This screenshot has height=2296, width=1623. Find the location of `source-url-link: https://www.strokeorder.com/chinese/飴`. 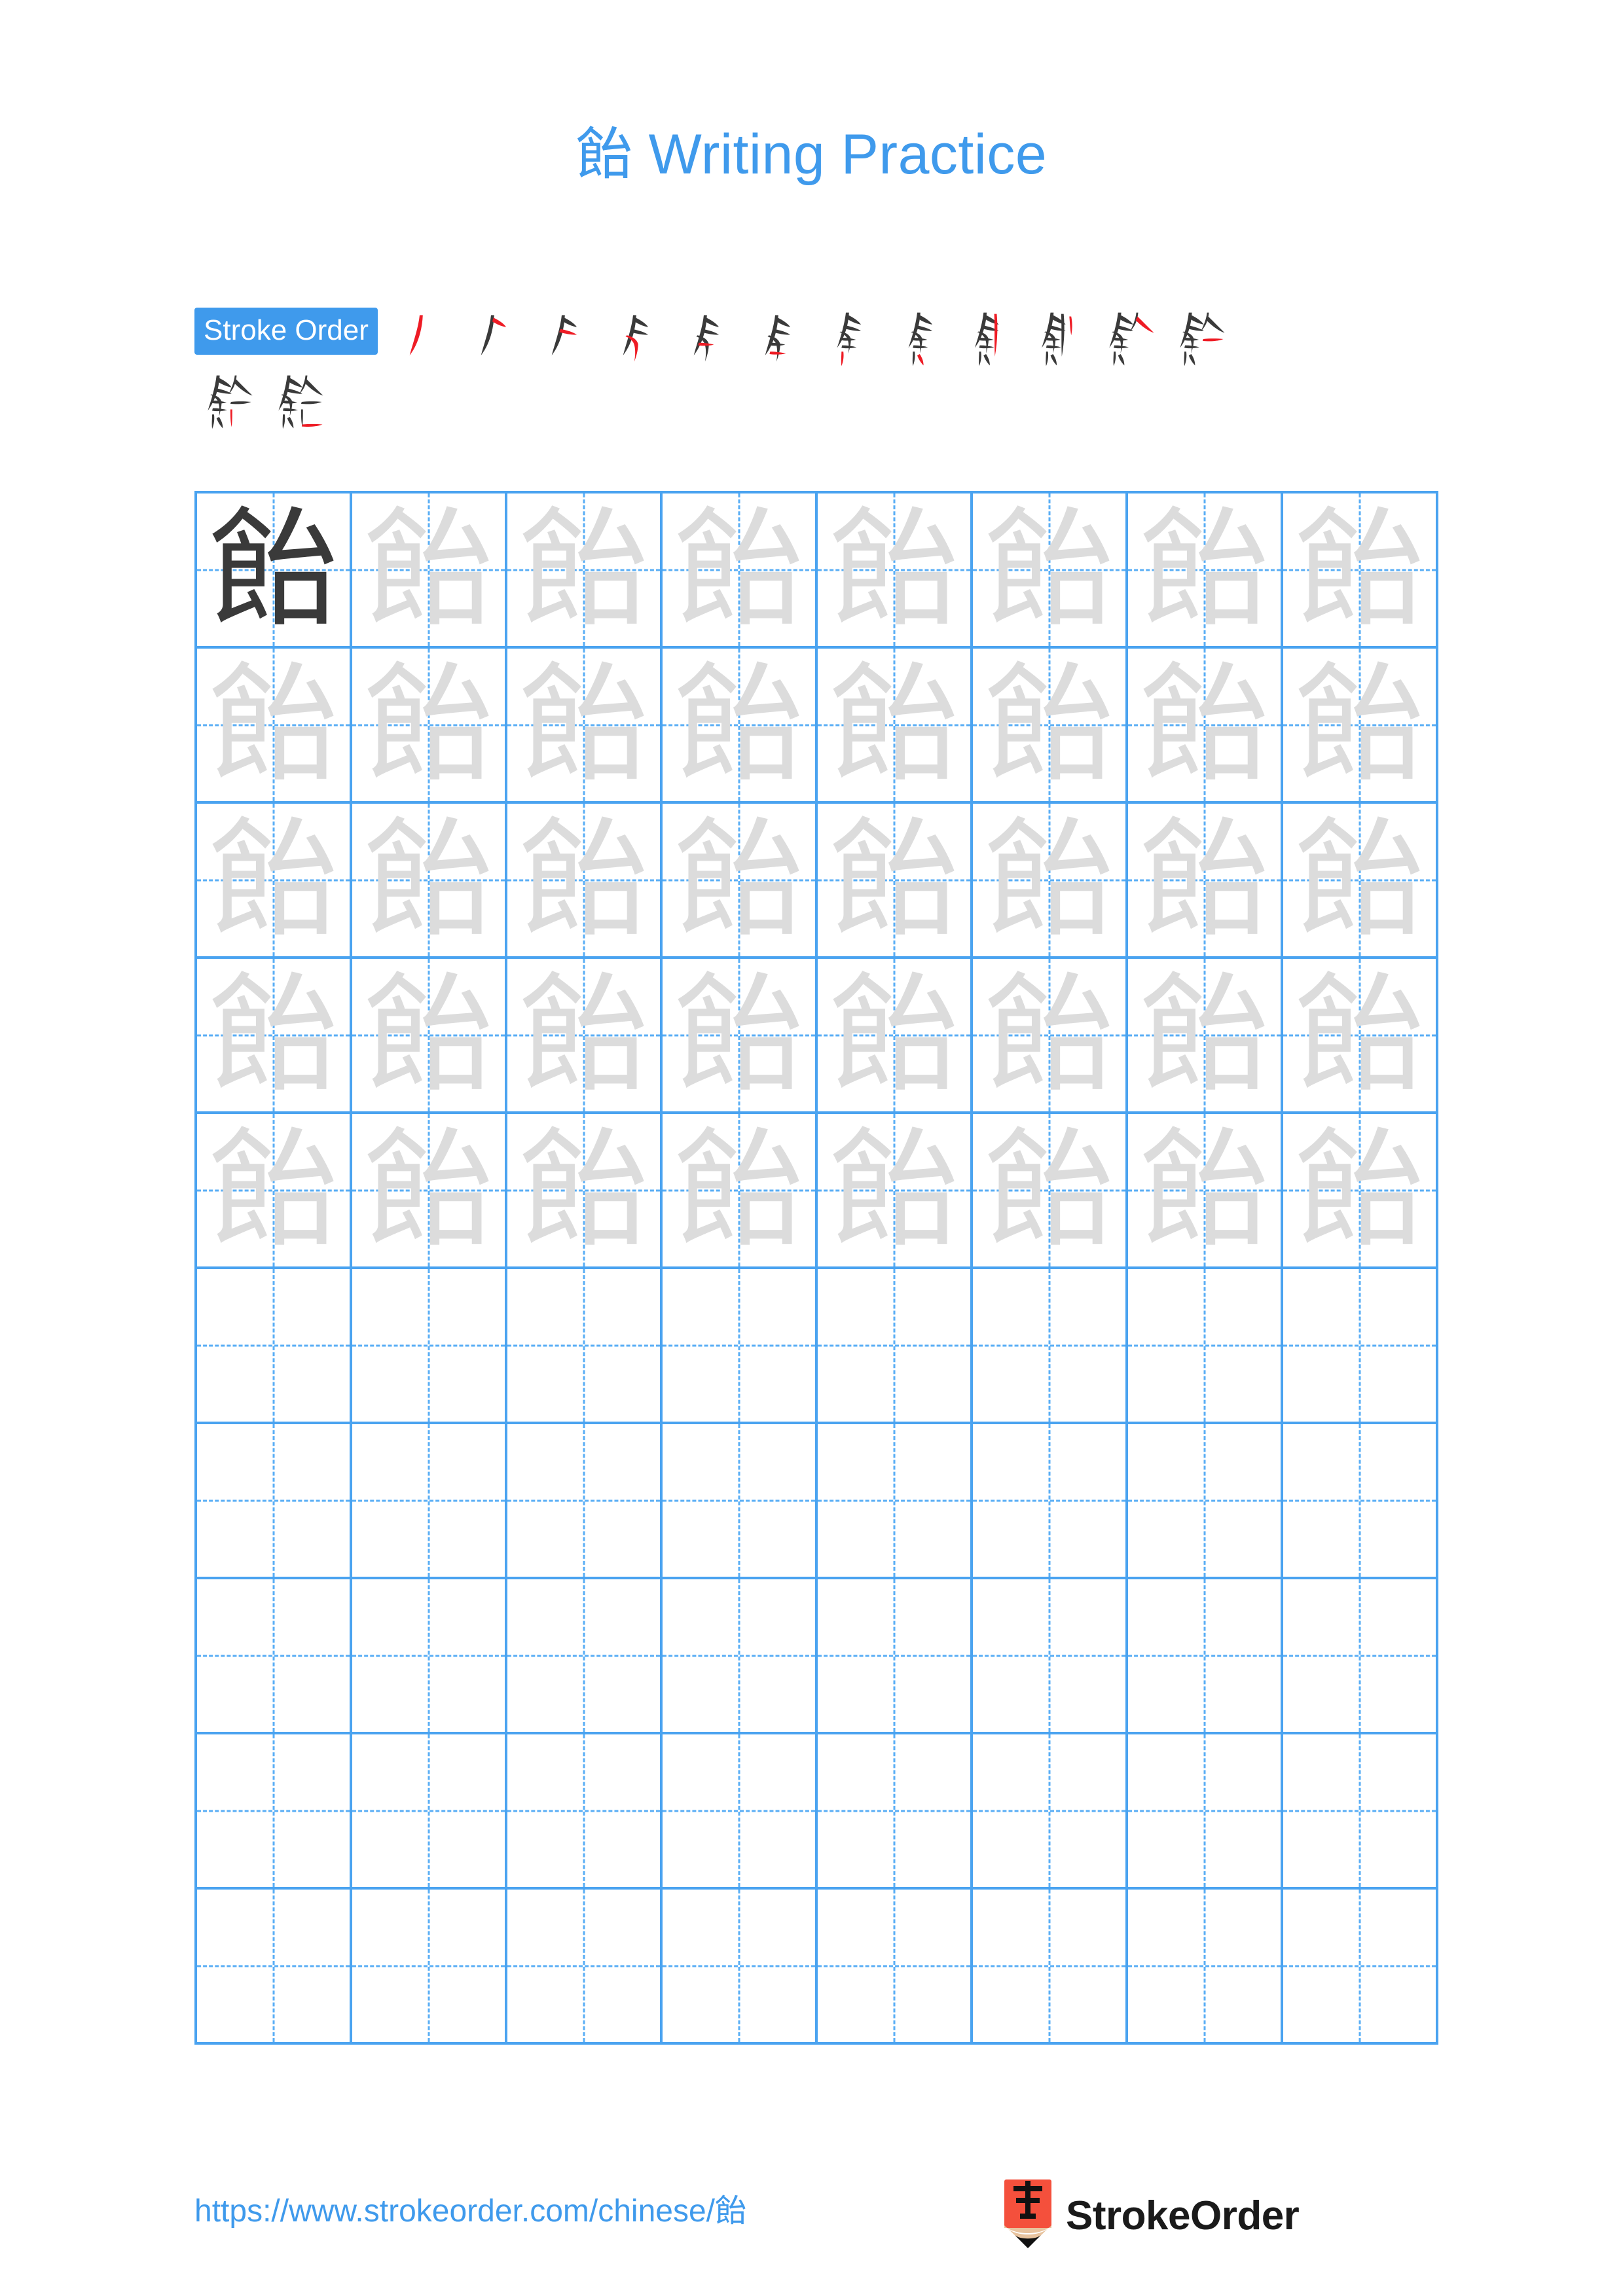

source-url-link: https://www.strokeorder.com/chinese/飴 is located at coordinates (470, 2208).